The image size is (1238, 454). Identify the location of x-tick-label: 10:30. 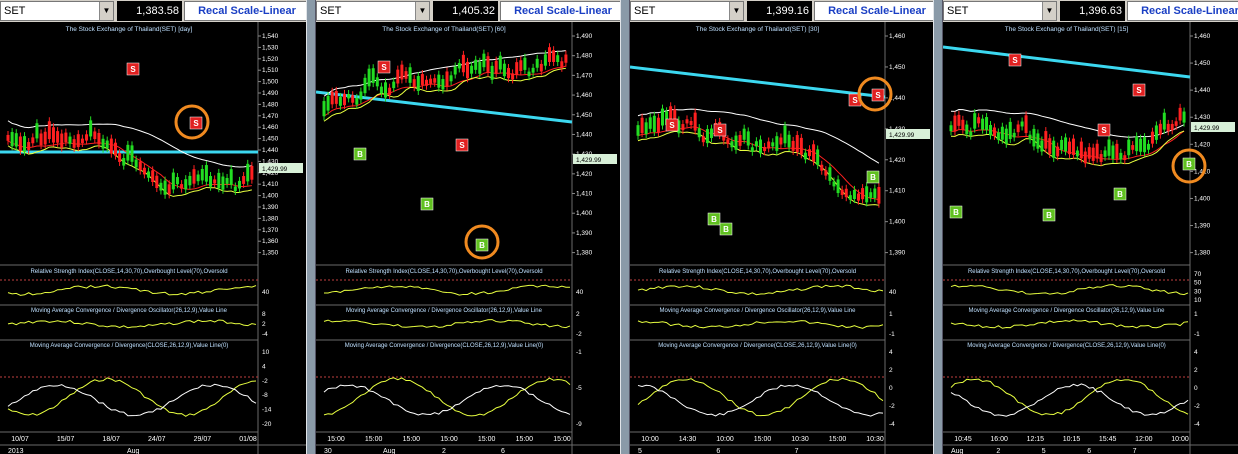
(875, 439).